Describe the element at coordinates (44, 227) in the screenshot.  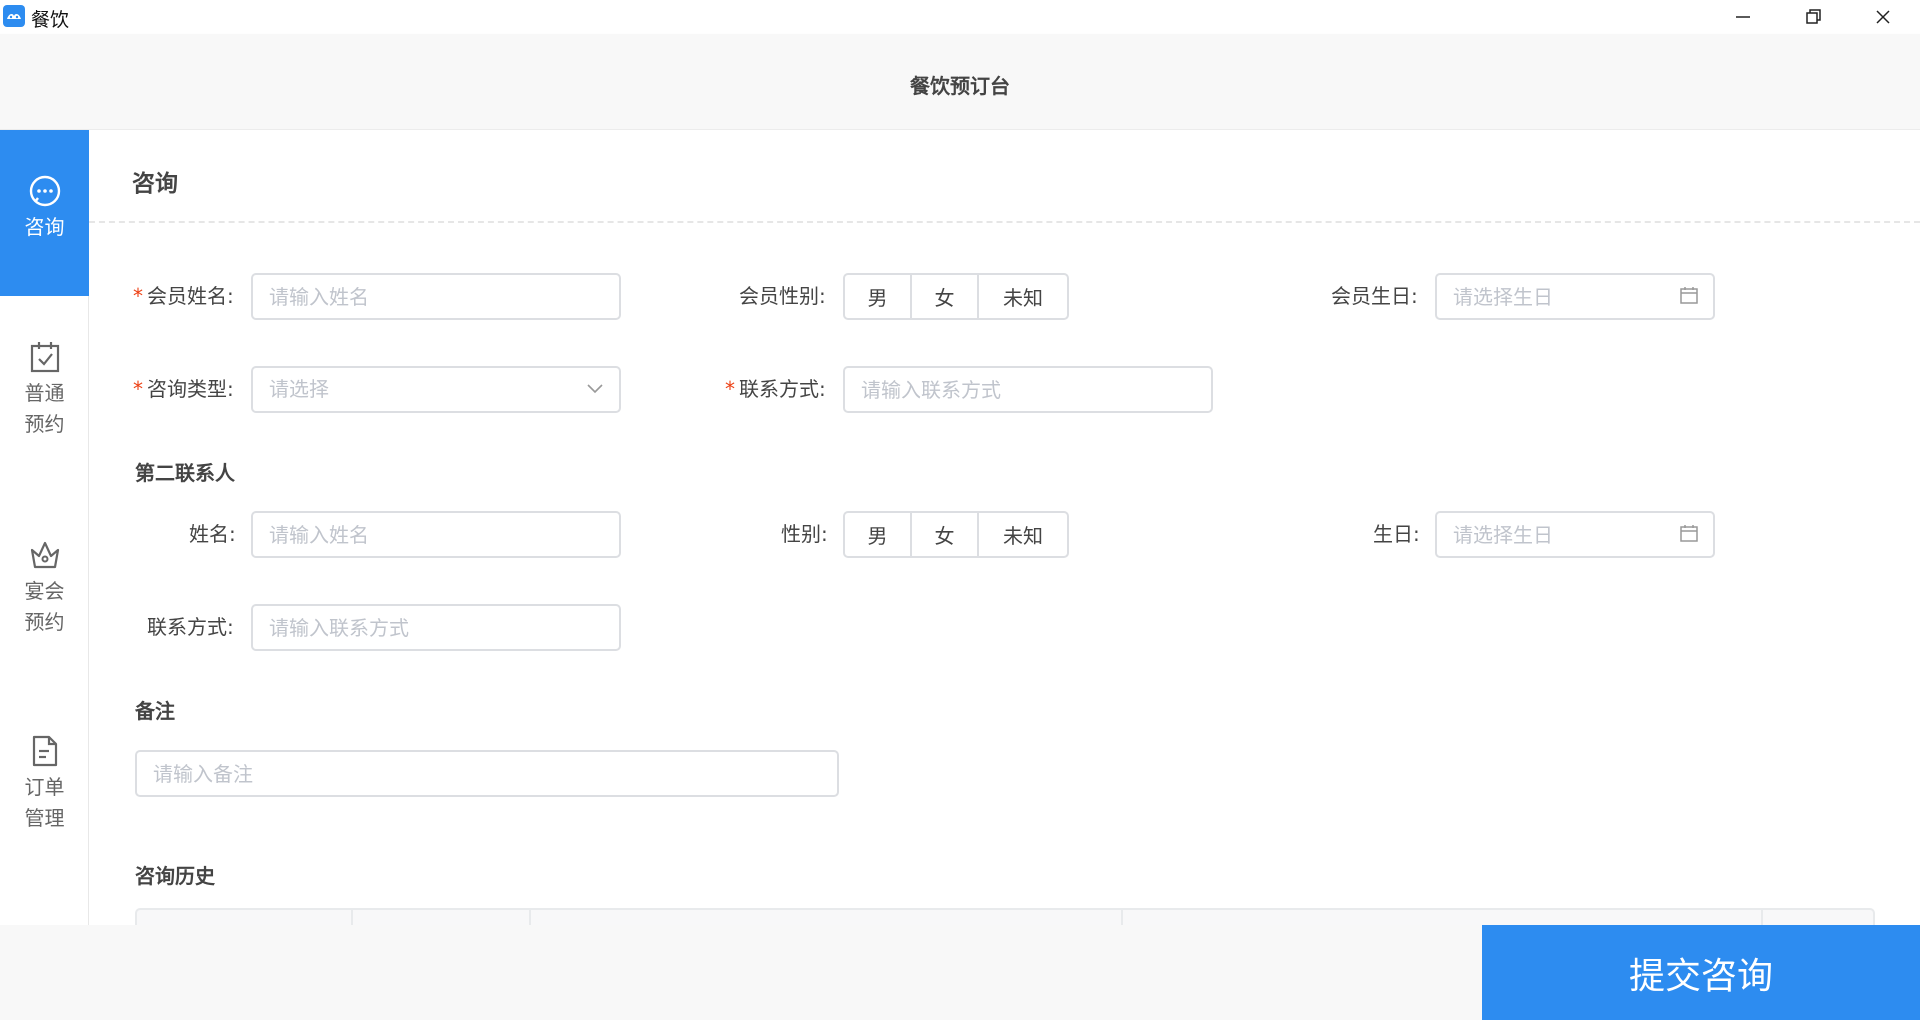
I see `sidebar-item-label: 咨询` at that location.